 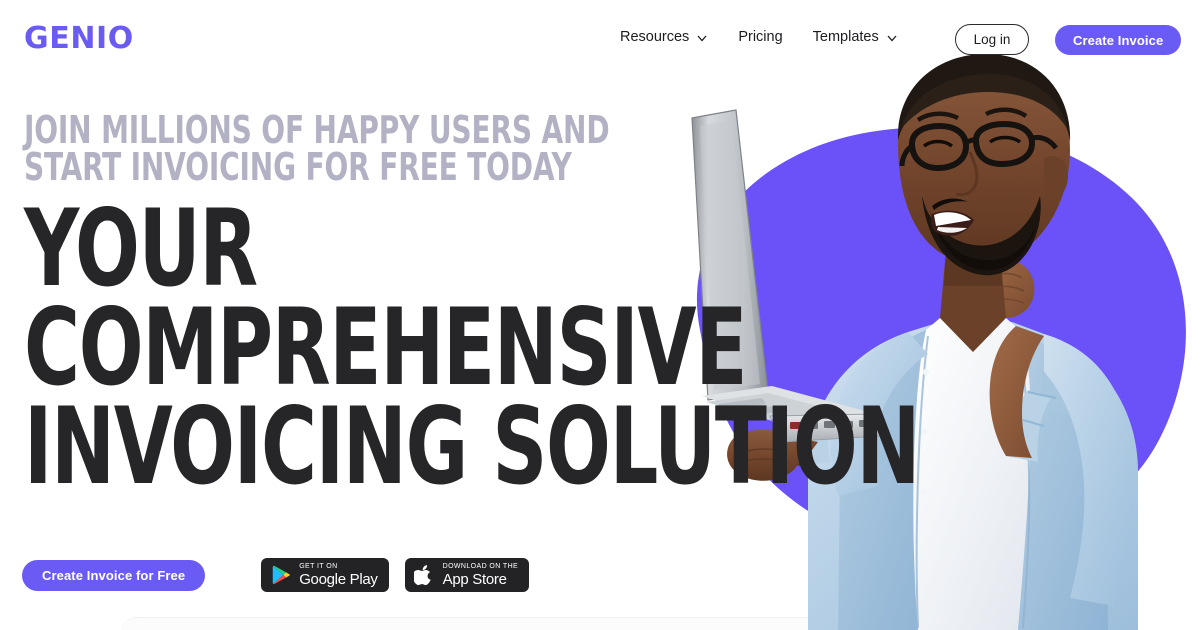 What do you see at coordinates (79, 39) in the screenshot?
I see `brand-logo: GENIO` at bounding box center [79, 39].